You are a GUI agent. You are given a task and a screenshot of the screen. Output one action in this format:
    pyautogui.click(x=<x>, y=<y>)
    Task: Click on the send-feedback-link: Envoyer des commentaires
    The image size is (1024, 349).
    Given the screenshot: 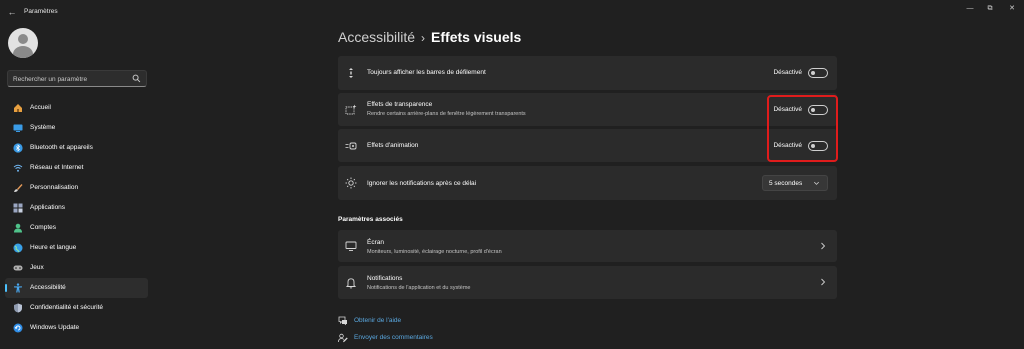 What is the action you would take?
    pyautogui.click(x=408, y=339)
    